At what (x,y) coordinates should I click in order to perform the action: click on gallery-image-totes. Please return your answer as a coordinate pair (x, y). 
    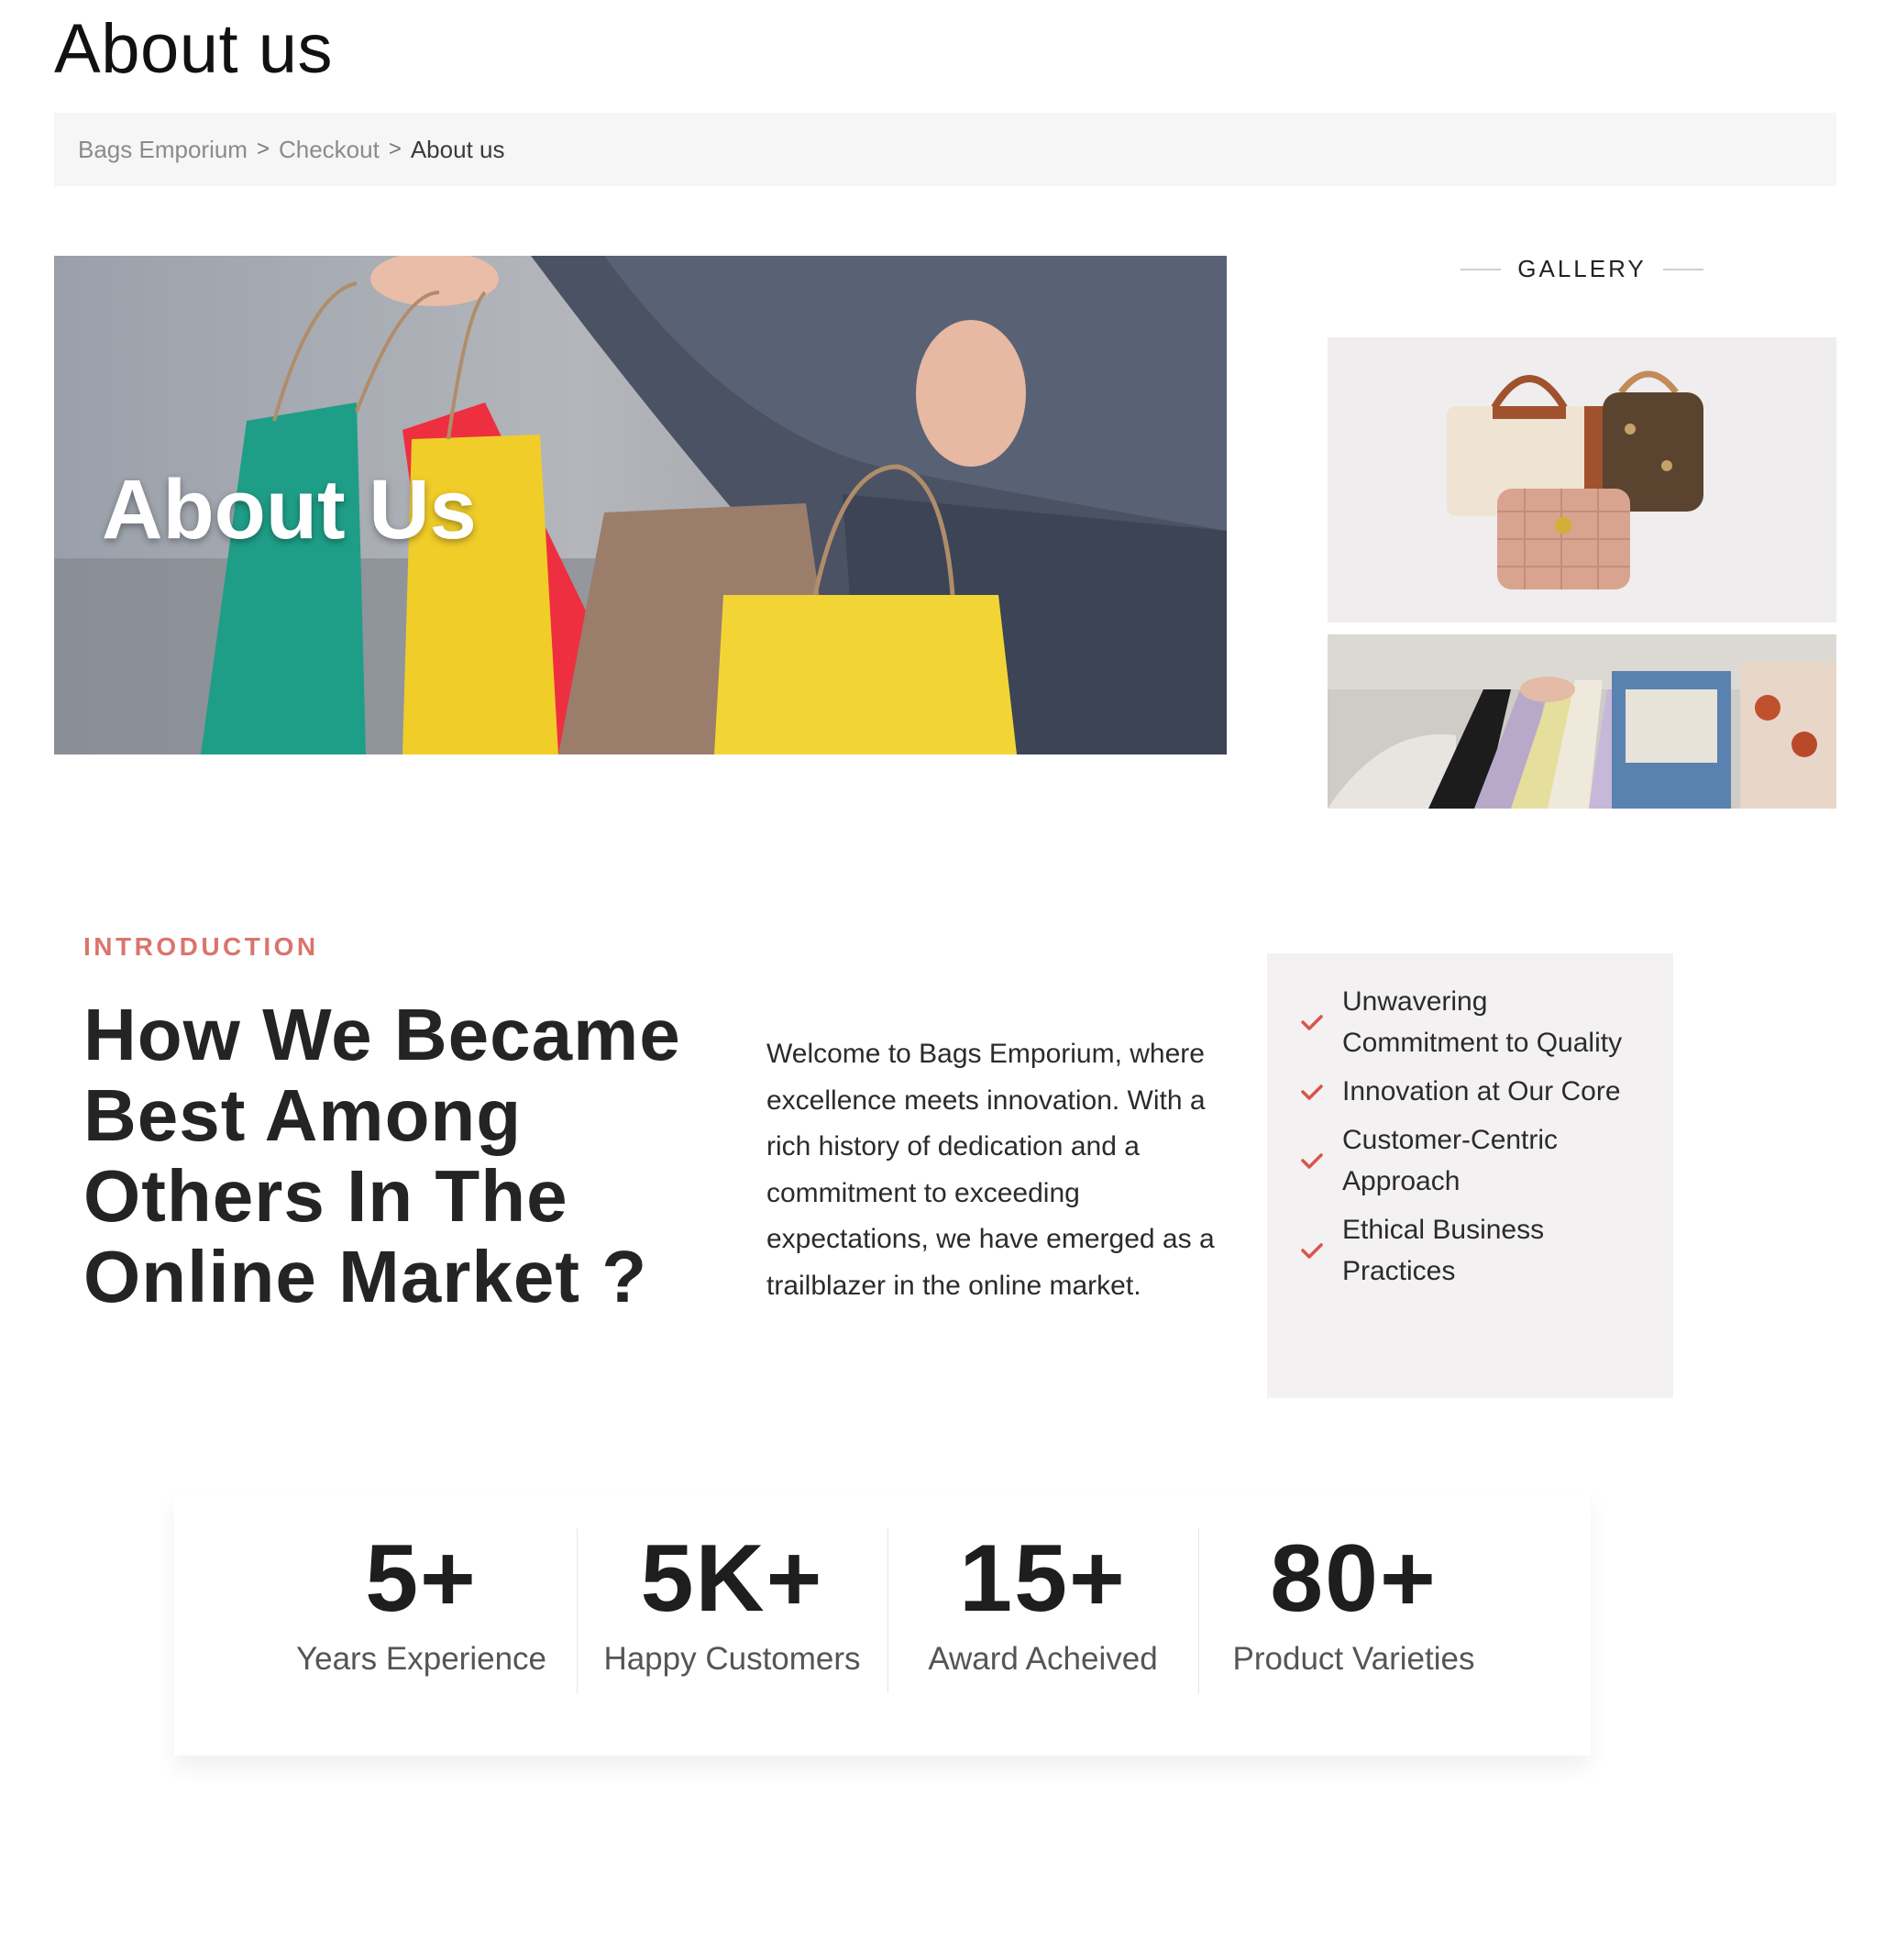
    Looking at the image, I should click on (1582, 722).